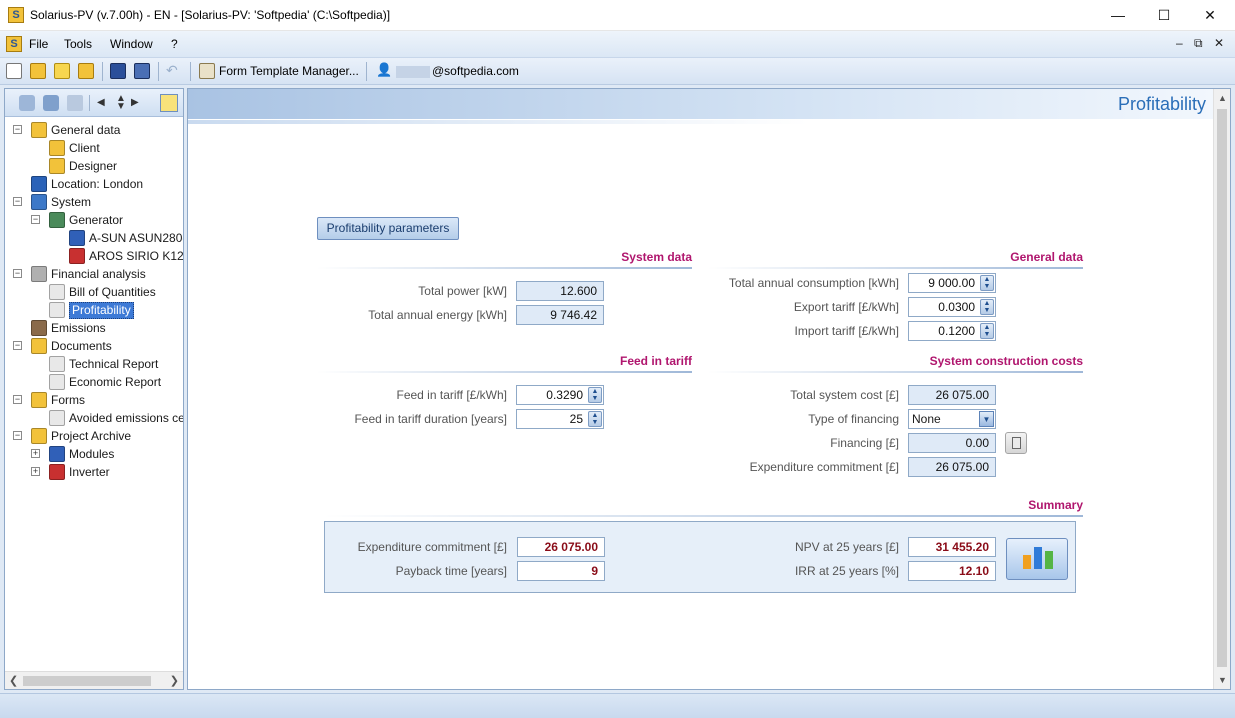 Image resolution: width=1235 pixels, height=718 pixels. What do you see at coordinates (94, 184) in the screenshot?
I see `tree-item: Location: London` at bounding box center [94, 184].